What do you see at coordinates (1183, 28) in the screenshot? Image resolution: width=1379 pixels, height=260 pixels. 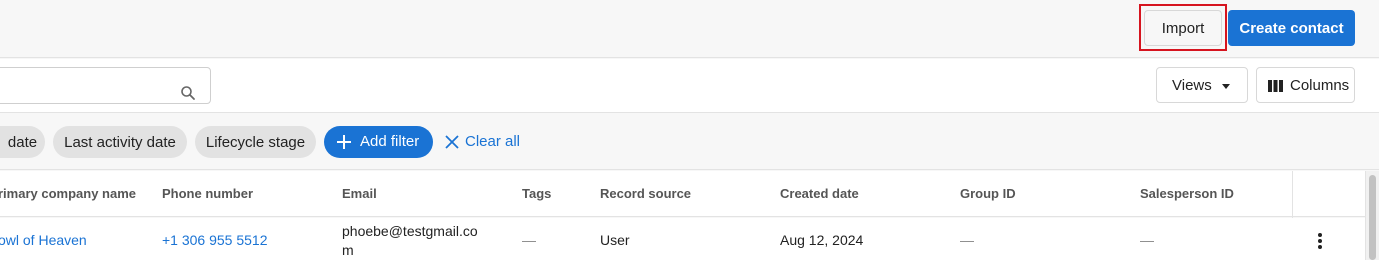 I see `import-button: Import` at bounding box center [1183, 28].